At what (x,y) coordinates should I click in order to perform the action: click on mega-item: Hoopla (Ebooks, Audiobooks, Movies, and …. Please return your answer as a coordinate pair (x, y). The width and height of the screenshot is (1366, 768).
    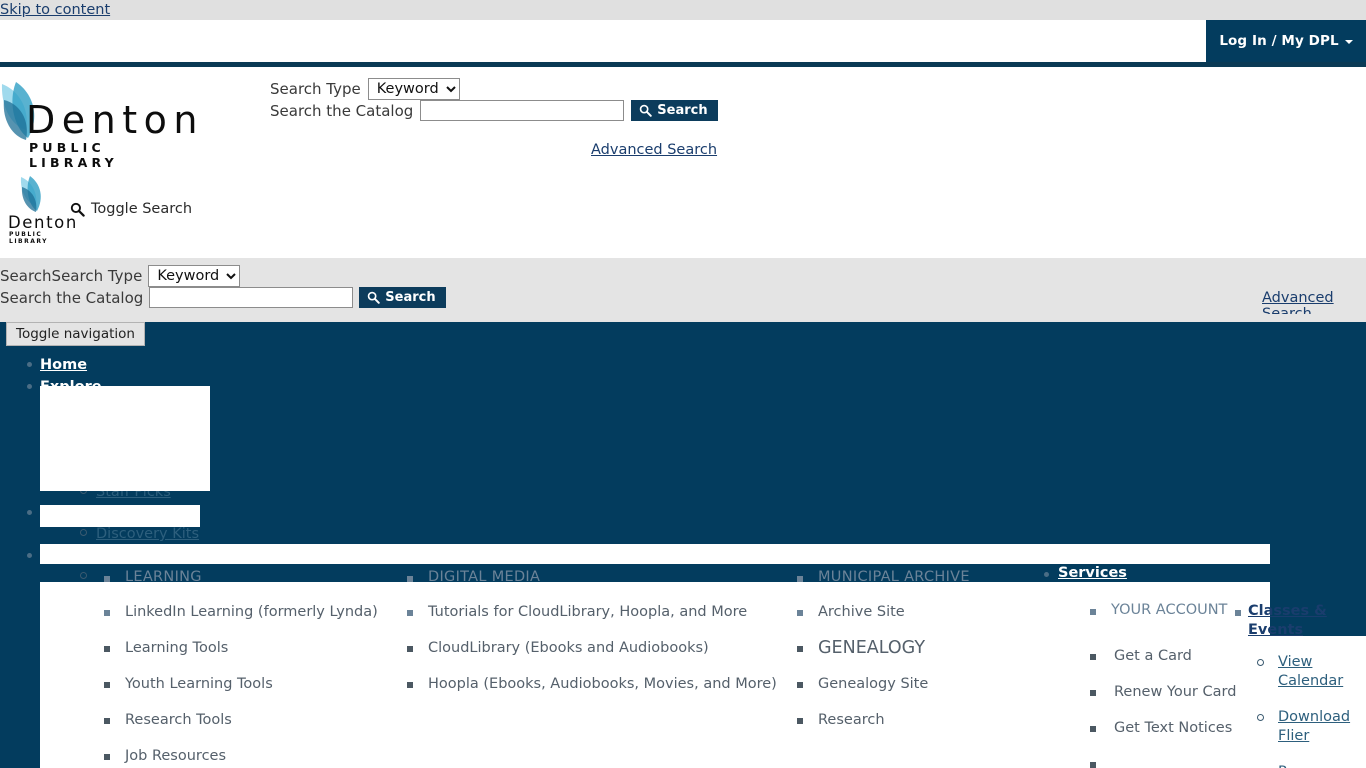
    Looking at the image, I should click on (587, 684).